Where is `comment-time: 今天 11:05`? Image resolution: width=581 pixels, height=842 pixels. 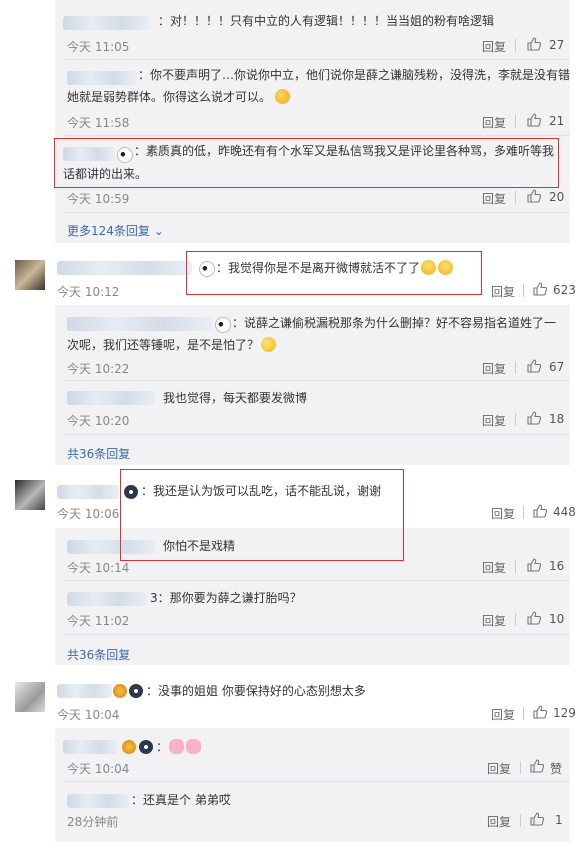 comment-time: 今天 11:05 is located at coordinates (98, 47).